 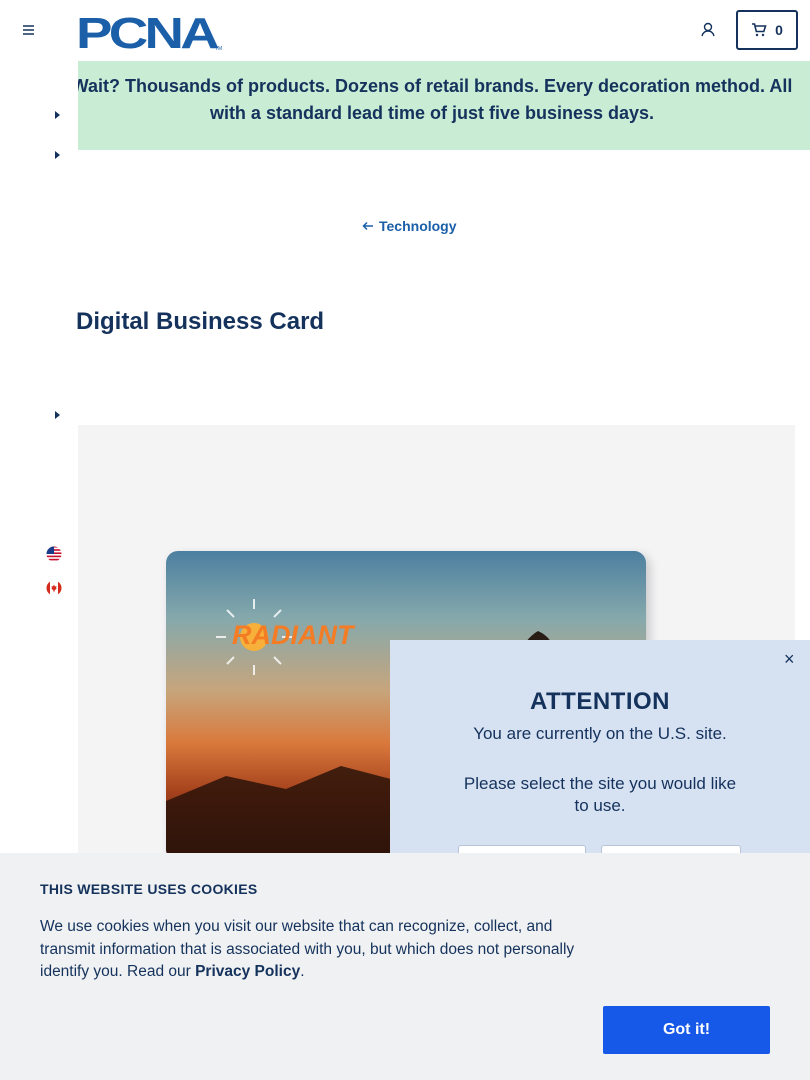 What do you see at coordinates (293, 635) in the screenshot?
I see `card-brand-text: RADIANT` at bounding box center [293, 635].